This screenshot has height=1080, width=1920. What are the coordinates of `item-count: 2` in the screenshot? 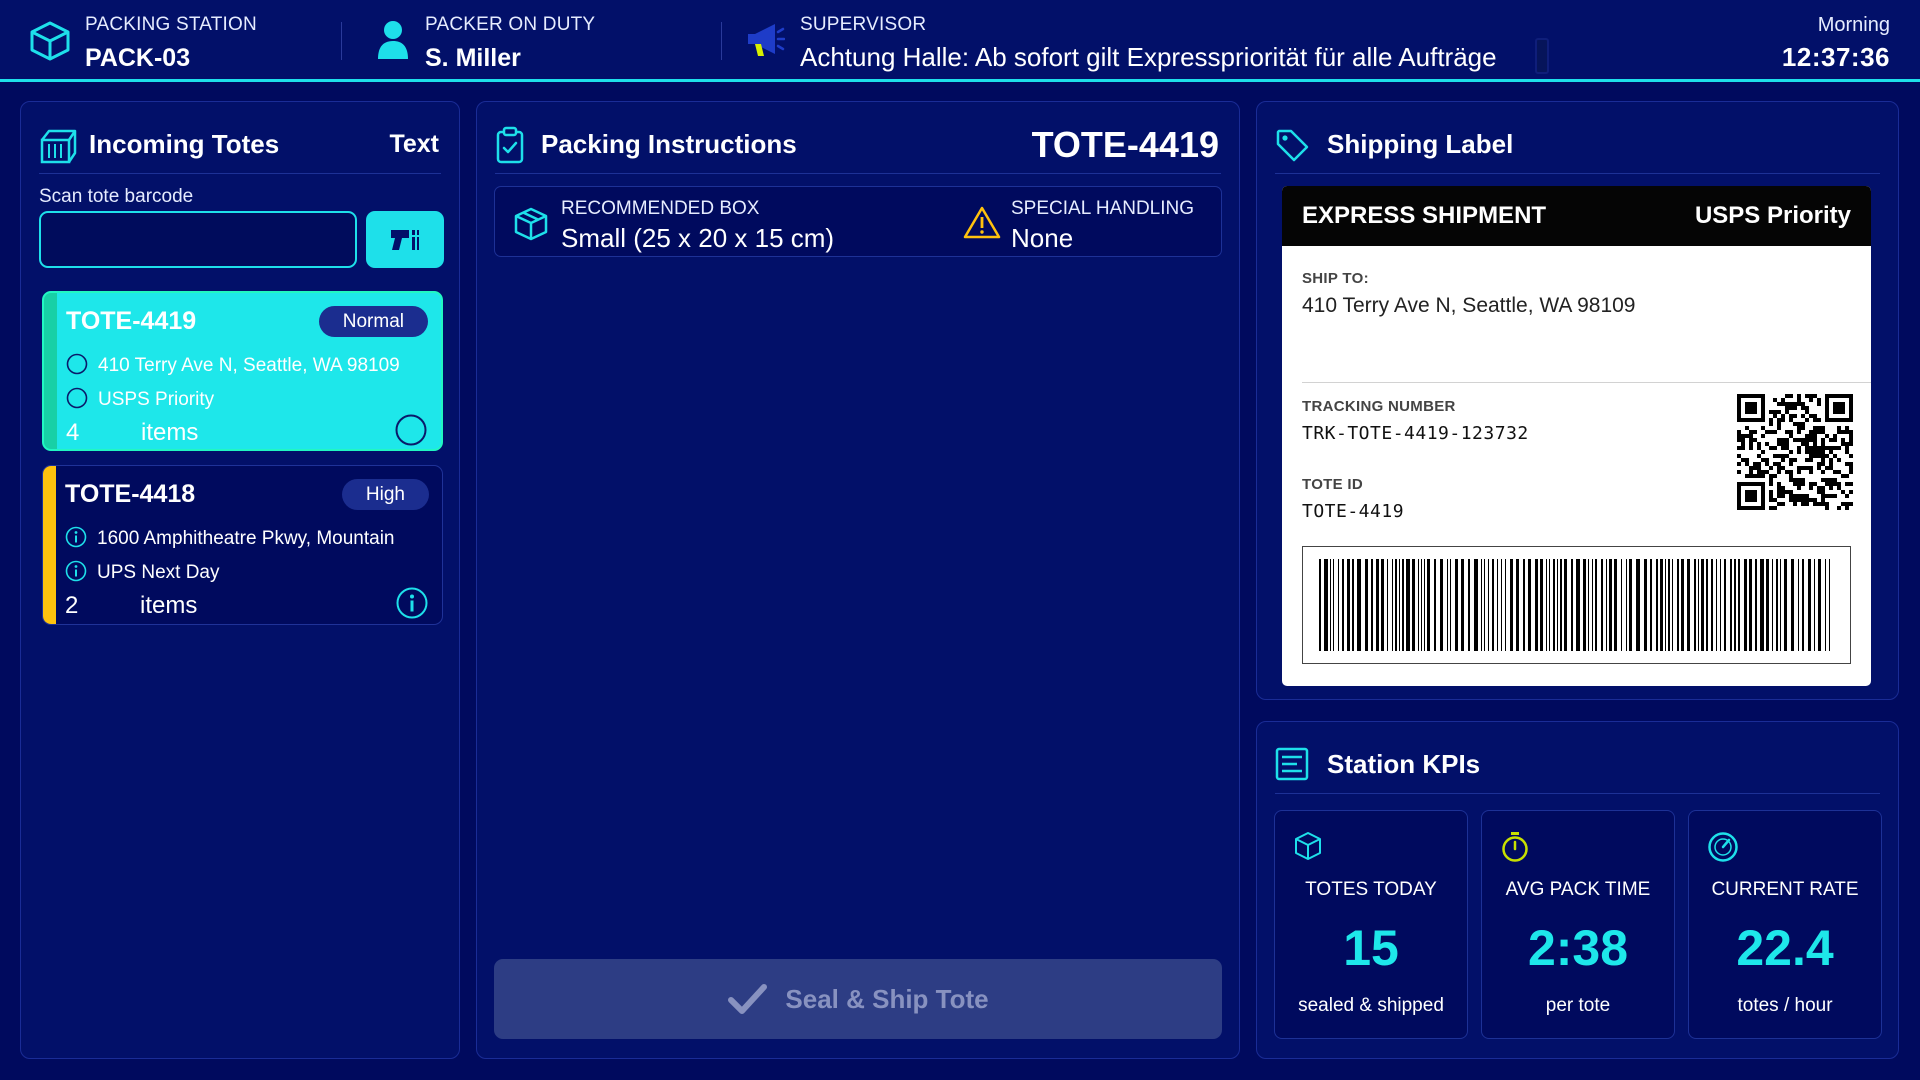 It's located at (72, 605).